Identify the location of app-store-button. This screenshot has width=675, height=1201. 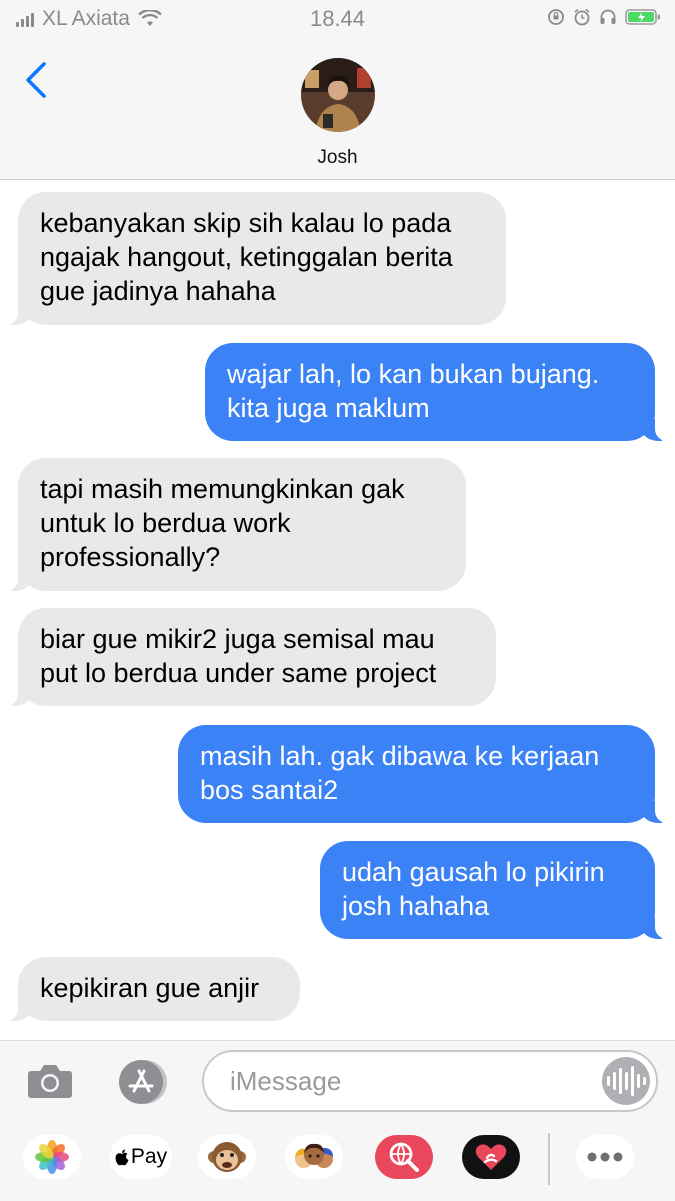
(142, 1084).